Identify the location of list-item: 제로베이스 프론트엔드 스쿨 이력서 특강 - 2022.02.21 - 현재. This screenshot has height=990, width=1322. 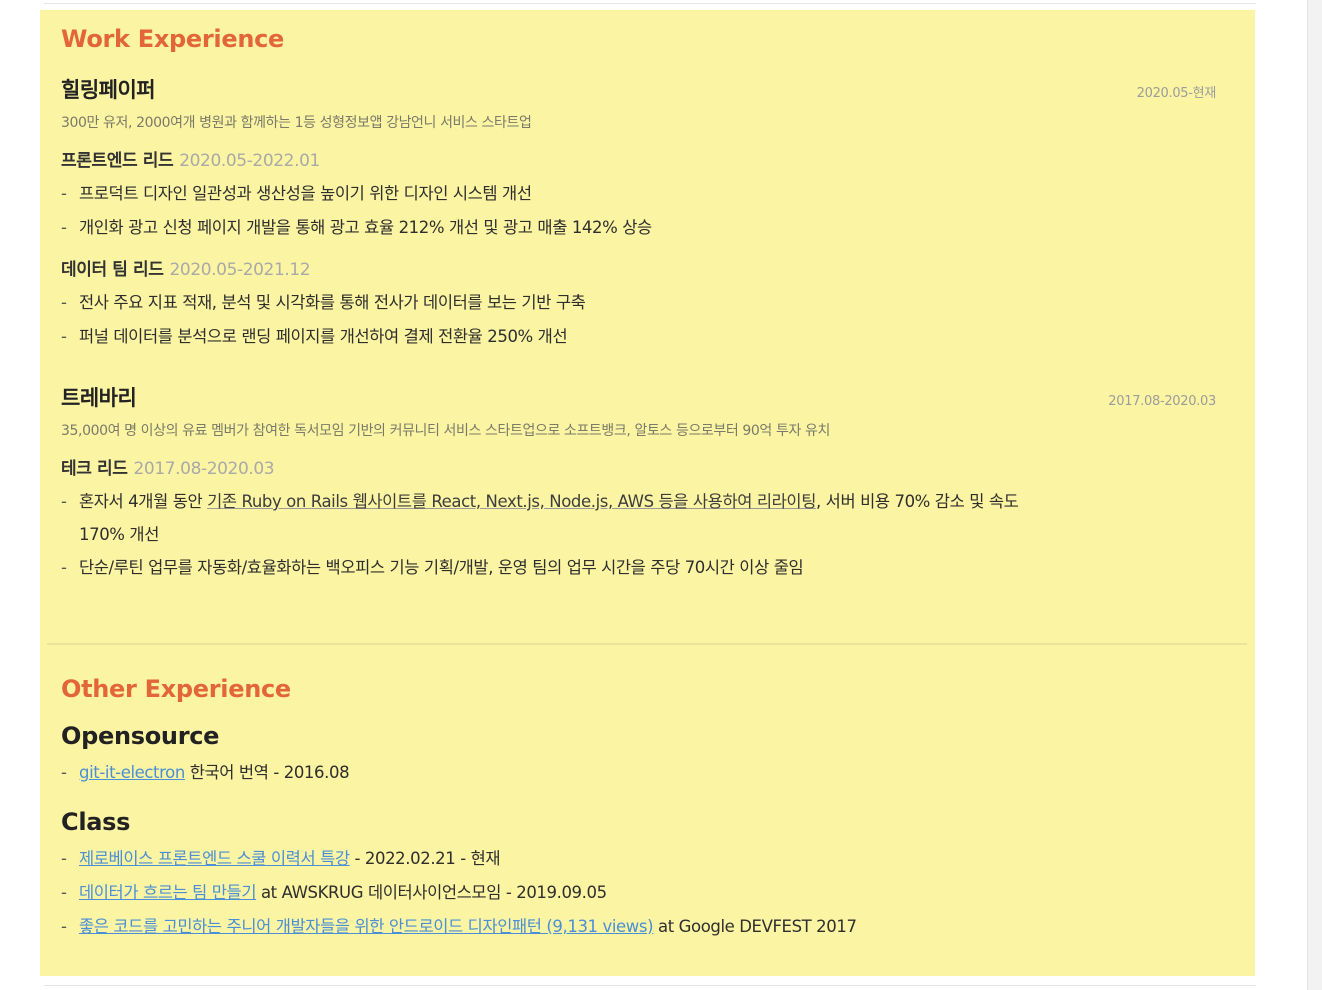
(639, 859).